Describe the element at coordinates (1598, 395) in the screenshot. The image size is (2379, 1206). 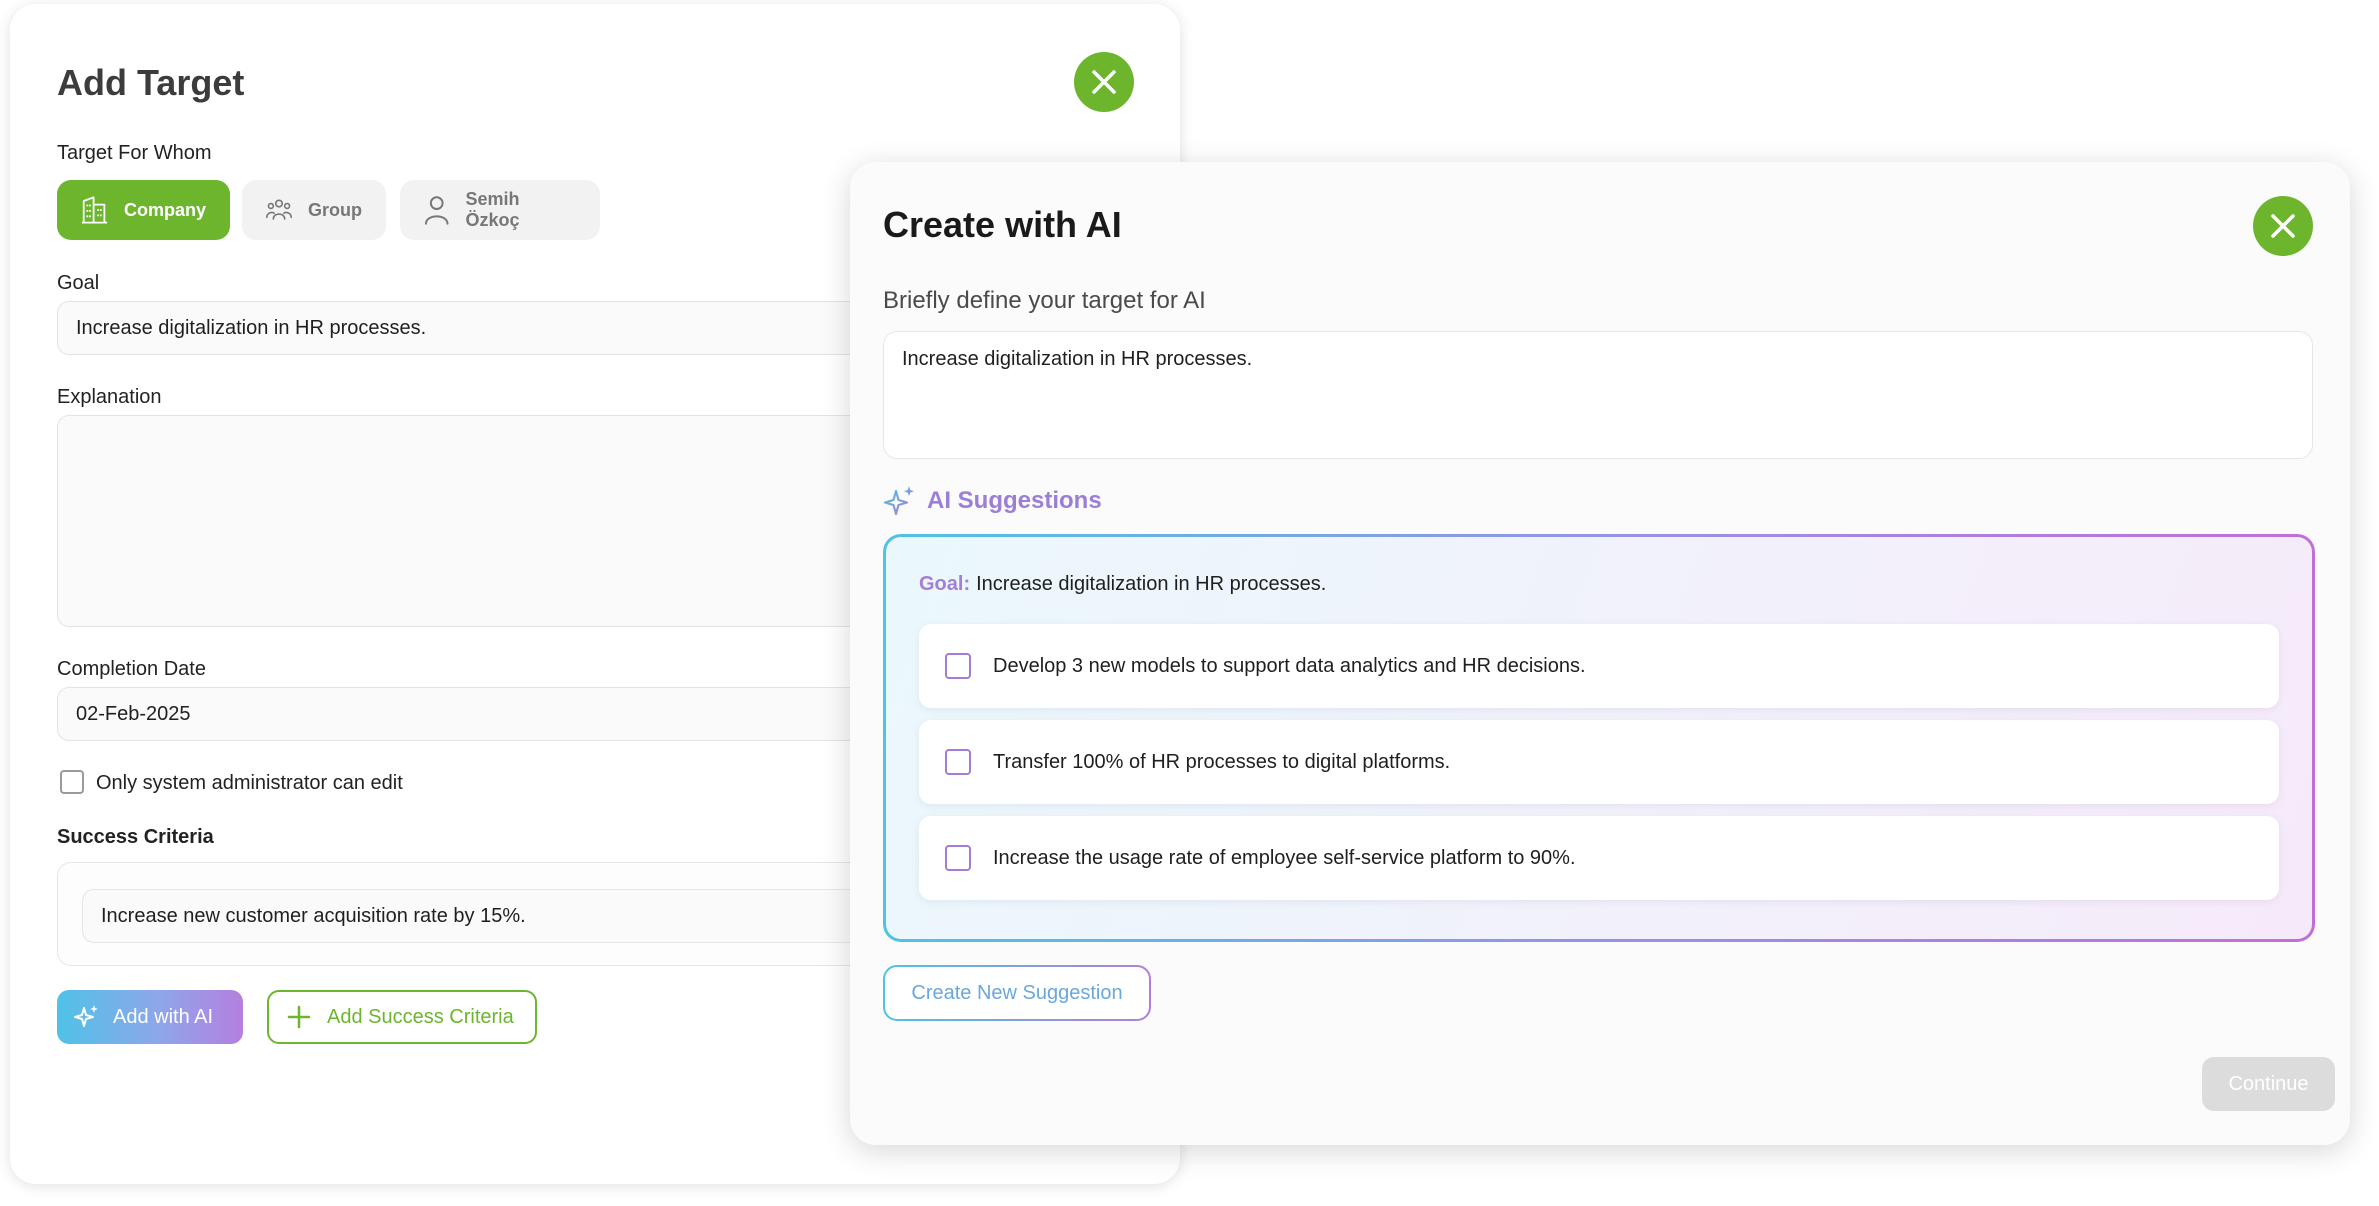
I see `ai-prompt-textarea: Increase digitalization in HR processes.` at that location.